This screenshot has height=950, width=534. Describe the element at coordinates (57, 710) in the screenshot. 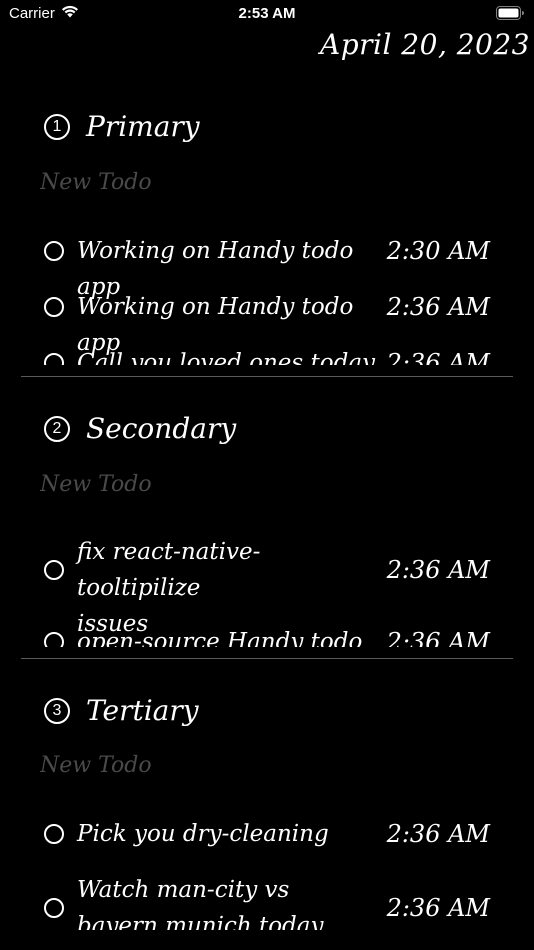

I see `section-number-badge: 3` at that location.